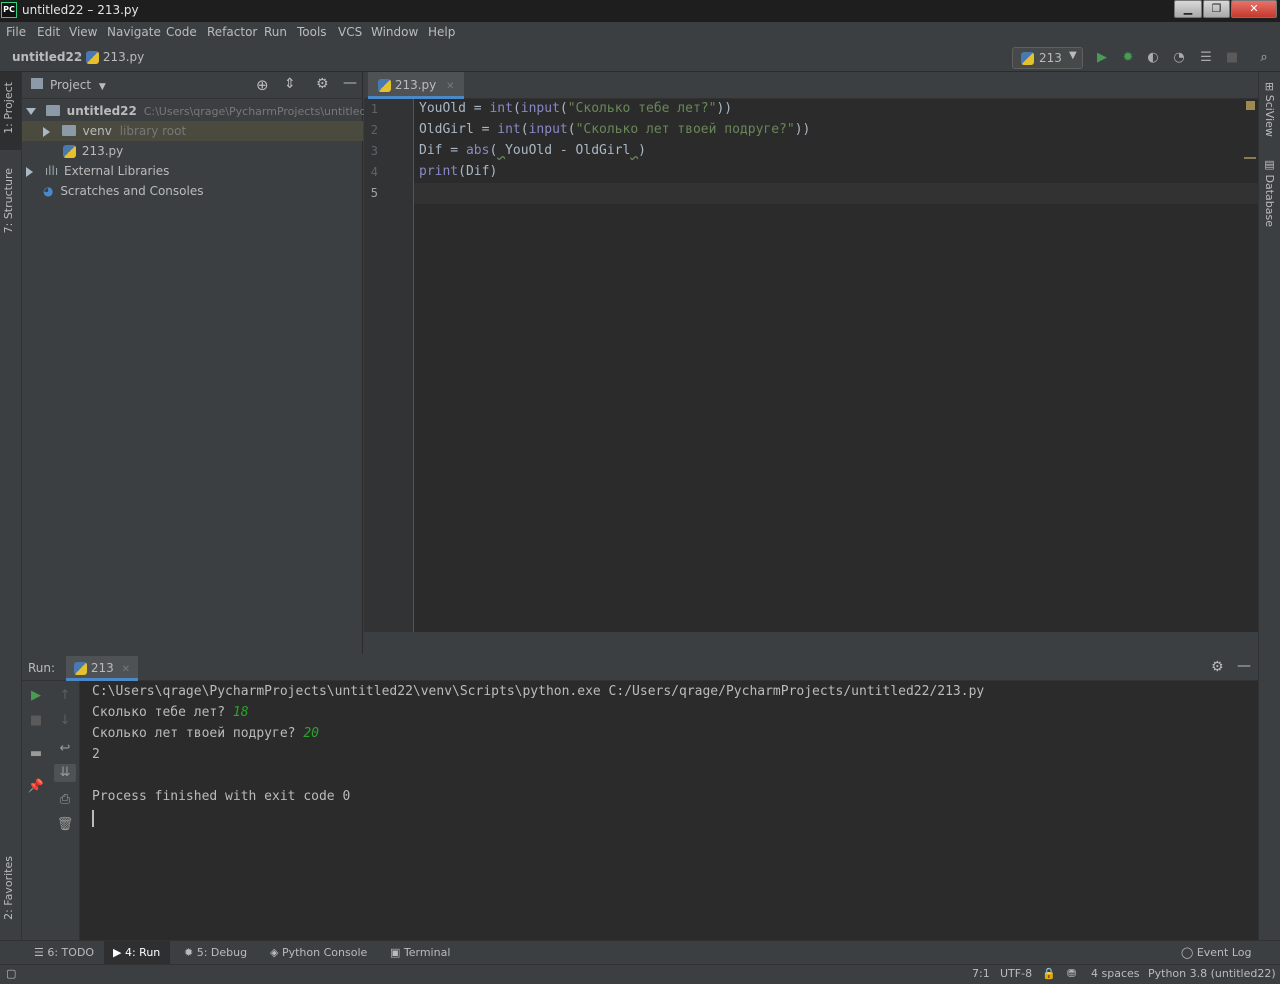  Describe the element at coordinates (9, 10) in the screenshot. I see `pycharm-app-icon: PC` at that location.